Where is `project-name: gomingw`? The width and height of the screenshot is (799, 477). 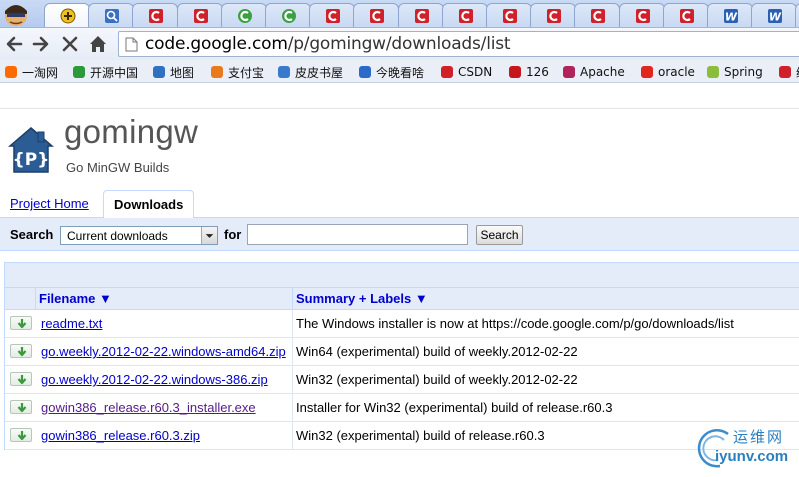 project-name: gomingw is located at coordinates (131, 132).